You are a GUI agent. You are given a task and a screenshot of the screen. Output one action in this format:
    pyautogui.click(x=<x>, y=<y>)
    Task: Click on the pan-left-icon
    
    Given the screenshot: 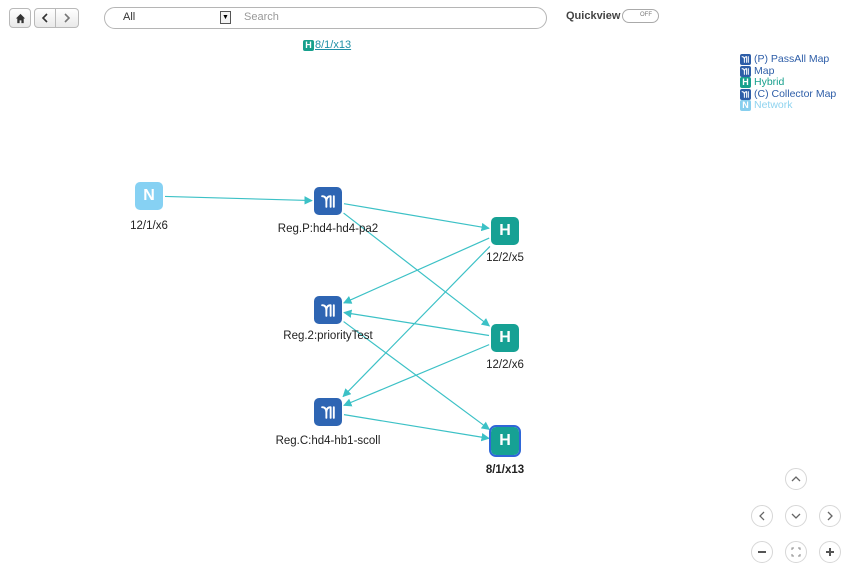 What is the action you would take?
    pyautogui.click(x=762, y=516)
    